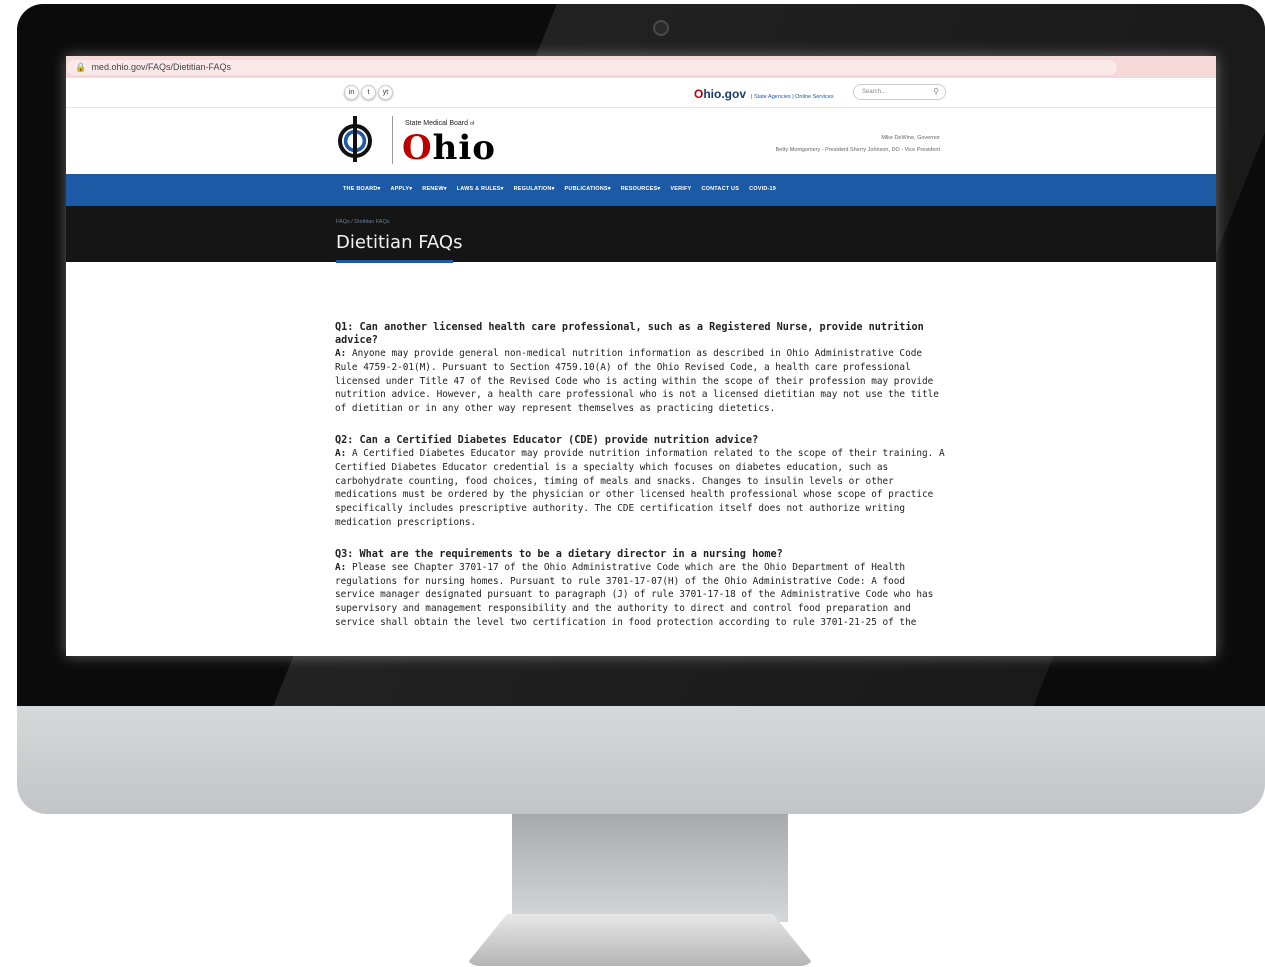 The height and width of the screenshot is (967, 1265). What do you see at coordinates (699, 94) in the screenshot?
I see `ohio-gov-o: O` at bounding box center [699, 94].